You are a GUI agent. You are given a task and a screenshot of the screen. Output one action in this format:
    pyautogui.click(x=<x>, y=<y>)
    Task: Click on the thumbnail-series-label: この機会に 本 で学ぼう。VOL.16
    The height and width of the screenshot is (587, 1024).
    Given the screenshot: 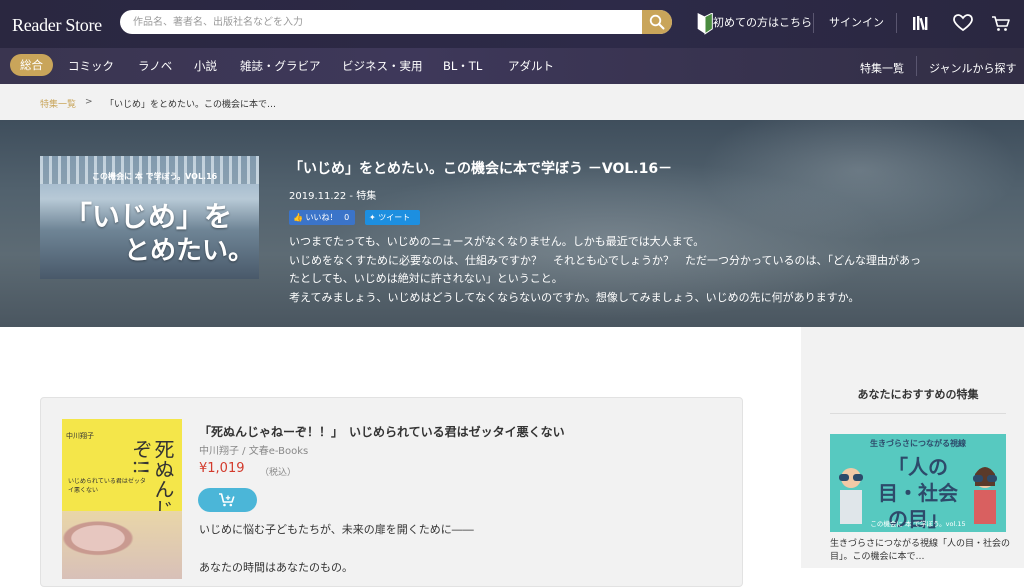 What is the action you would take?
    pyautogui.click(x=155, y=176)
    